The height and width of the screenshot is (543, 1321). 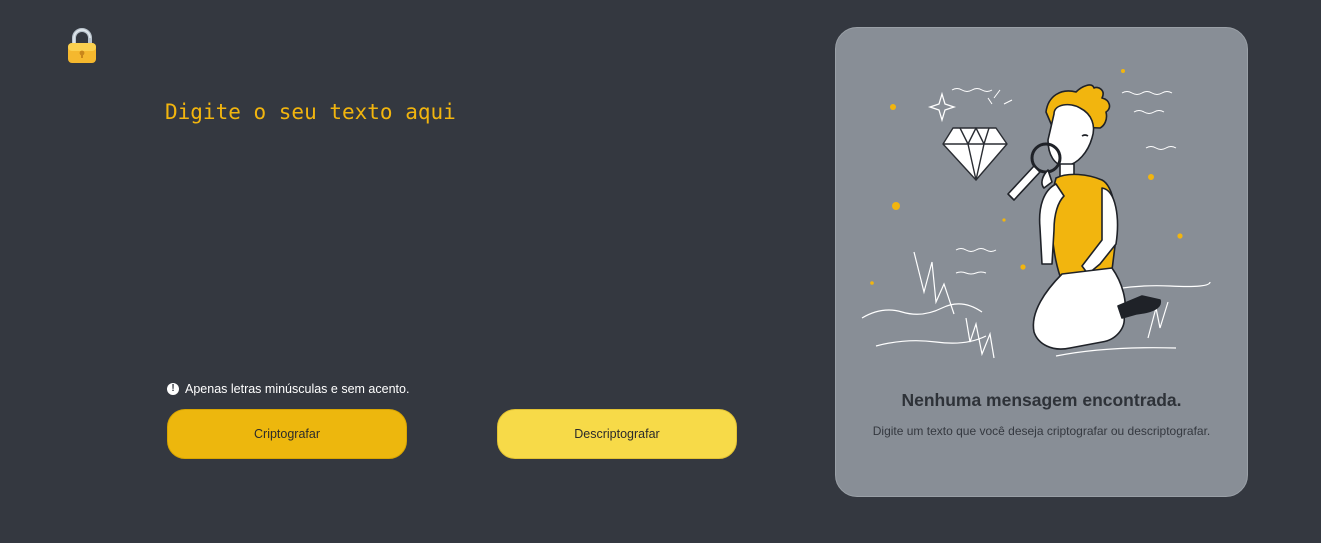 What do you see at coordinates (1041, 400) in the screenshot?
I see `output-title: Nenhuma mensagem encontrada.` at bounding box center [1041, 400].